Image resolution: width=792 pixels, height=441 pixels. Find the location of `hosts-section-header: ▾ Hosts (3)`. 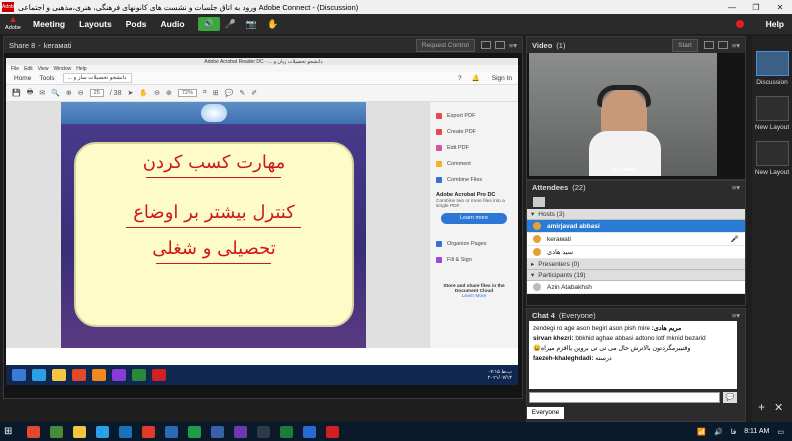

hosts-section-header: ▾ Hosts (3) is located at coordinates (636, 214).